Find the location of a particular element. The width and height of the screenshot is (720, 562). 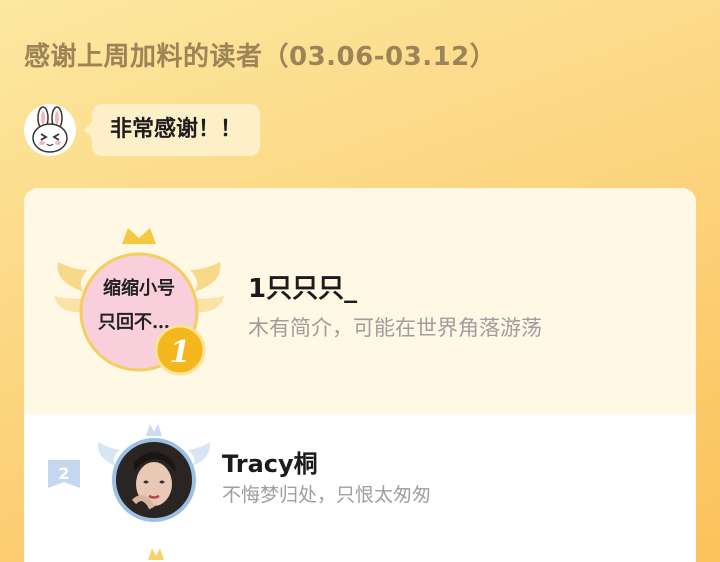

medal-icon: 1 is located at coordinates (180, 350).